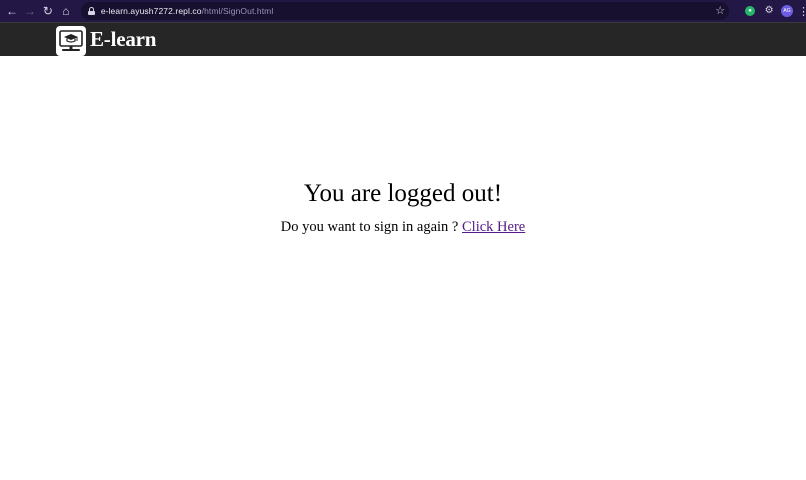 The image size is (806, 480). I want to click on profile-initials: AG, so click(787, 11).